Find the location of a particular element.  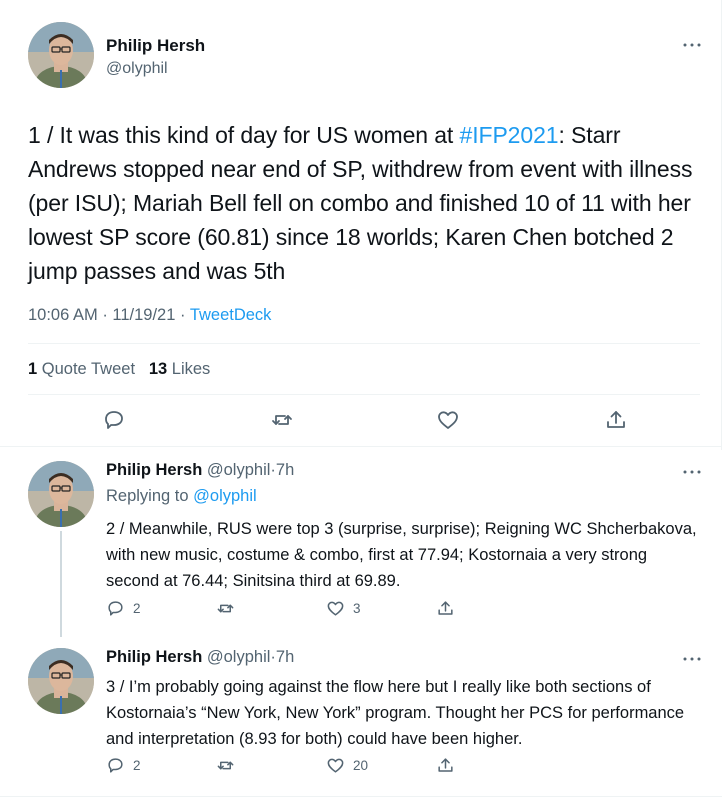

quote-tweets-link: 1 Quote Tweet is located at coordinates (81, 369).